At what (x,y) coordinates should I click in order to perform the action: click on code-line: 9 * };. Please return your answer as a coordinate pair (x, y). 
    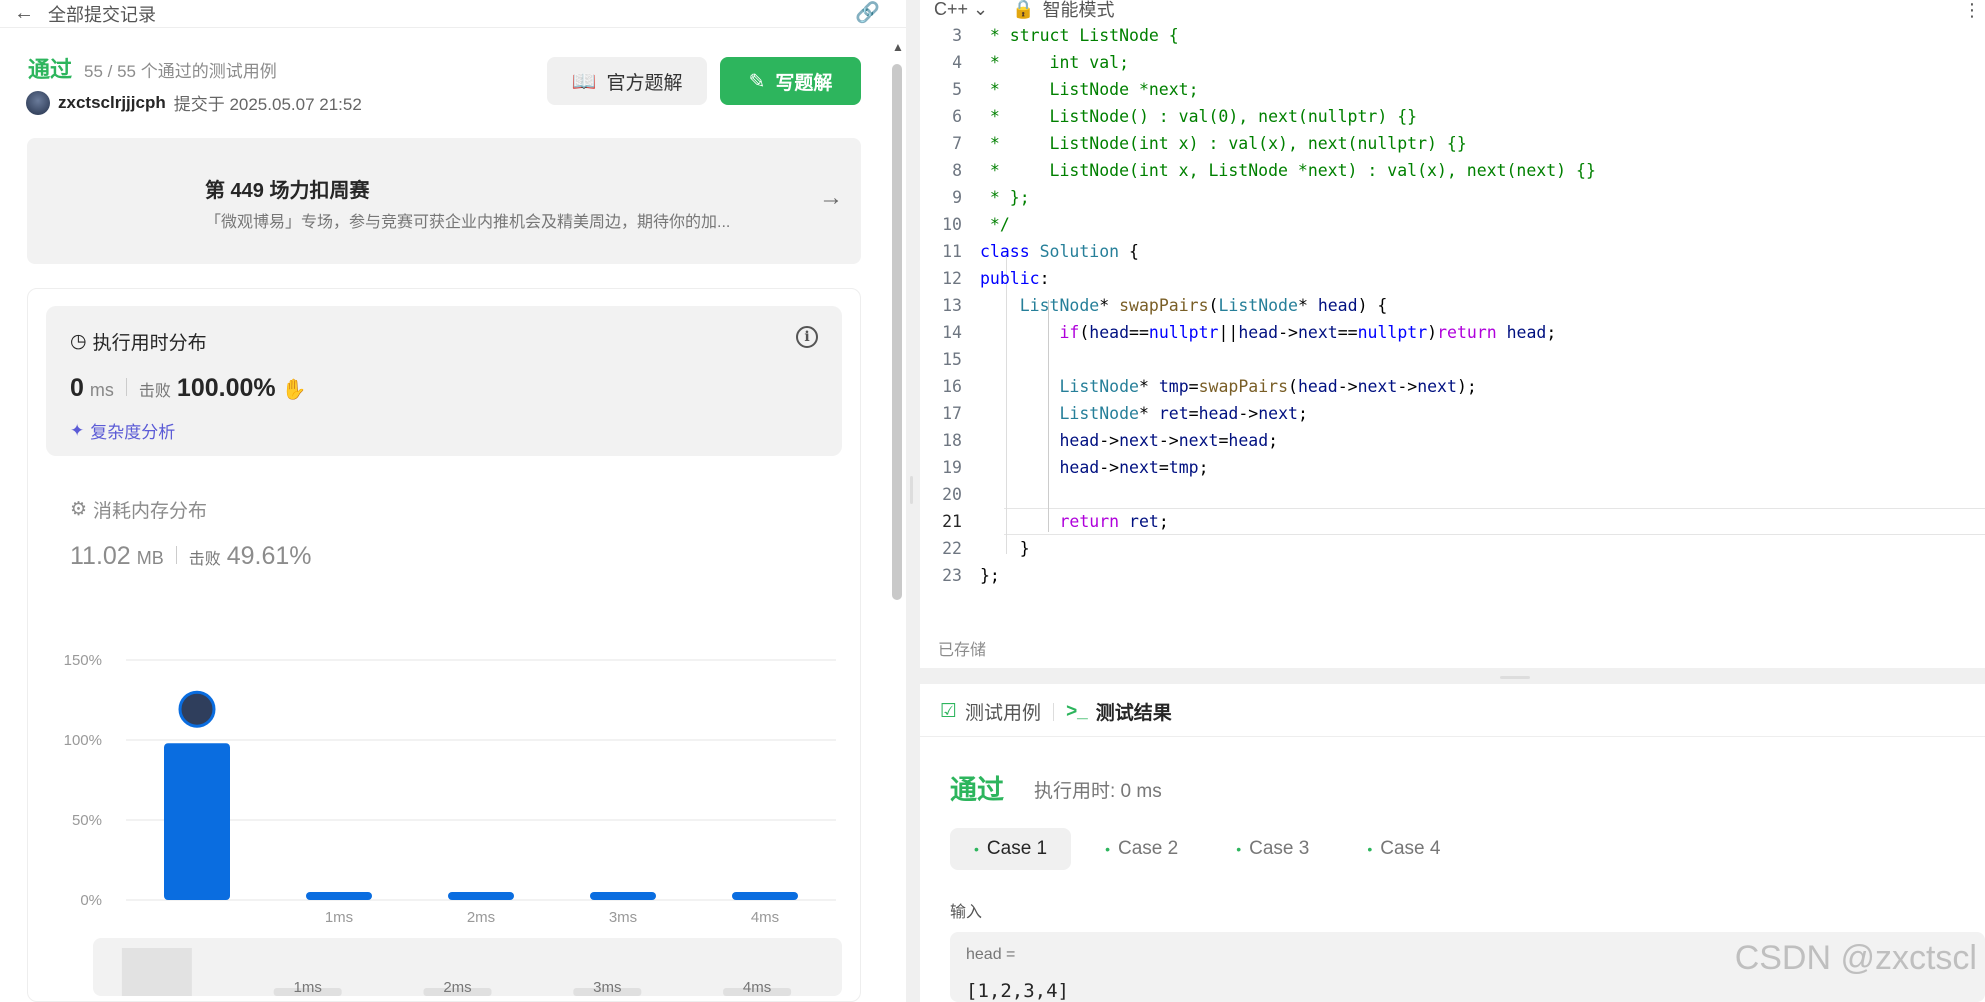
    Looking at the image, I should click on (1258, 197).